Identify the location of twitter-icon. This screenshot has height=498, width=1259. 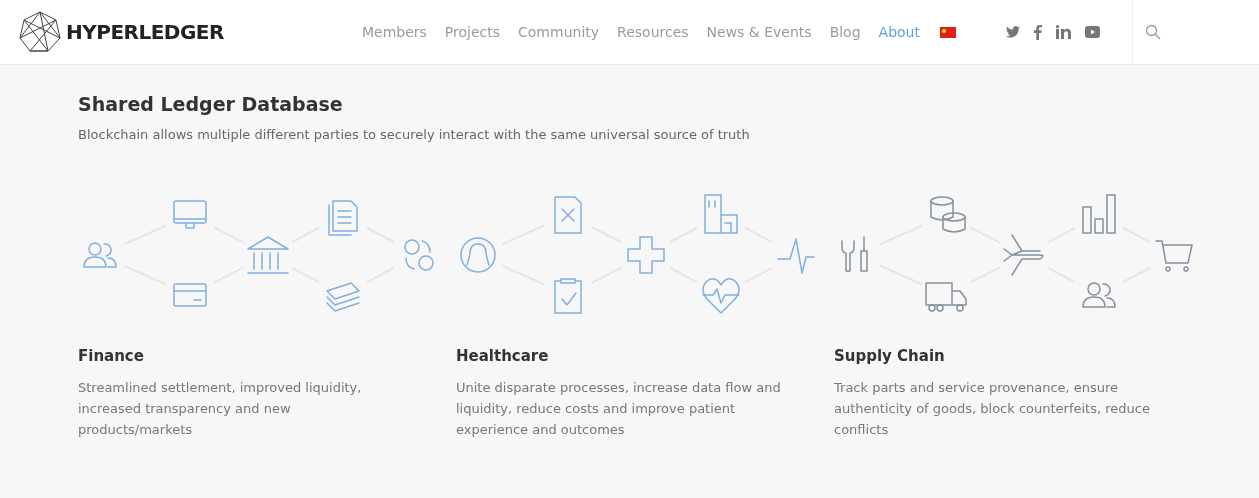
(1013, 32).